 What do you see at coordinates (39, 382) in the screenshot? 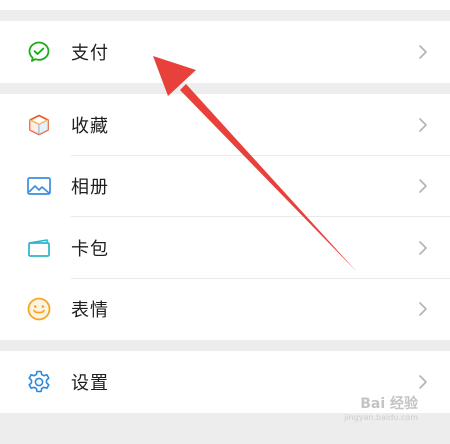
I see `gear-icon` at bounding box center [39, 382].